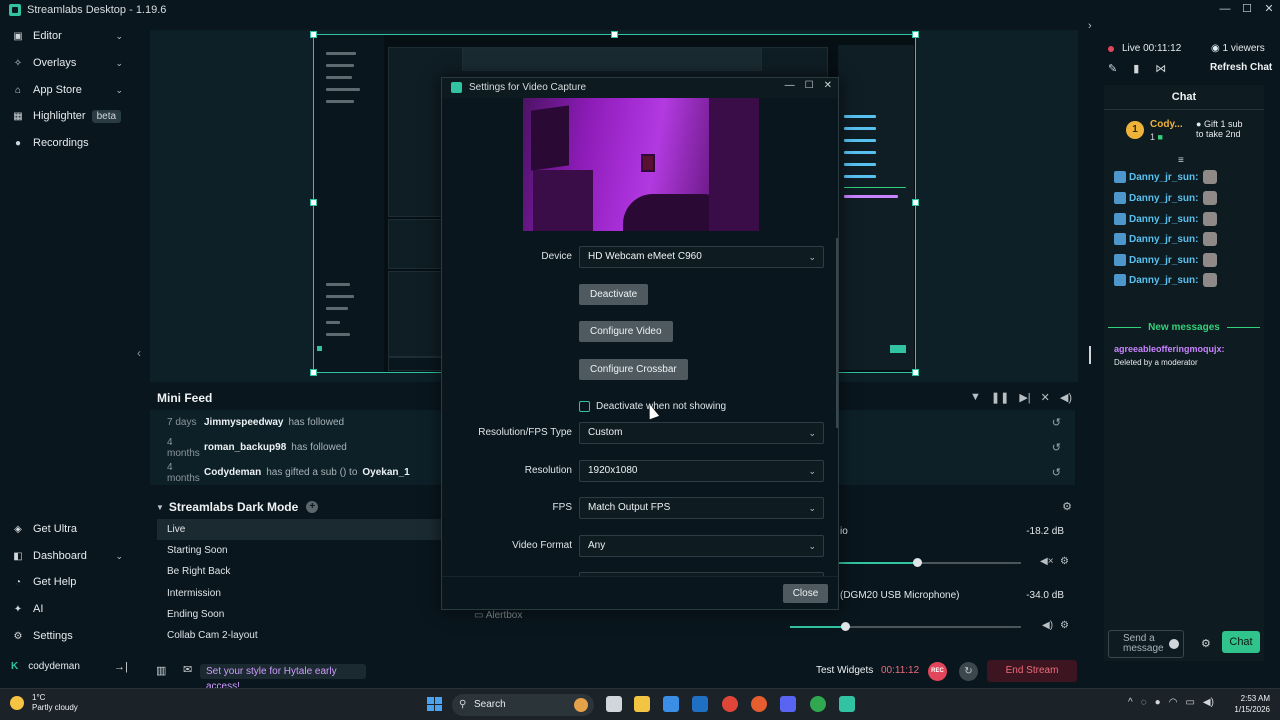  I want to click on device-select: HD Webcam eMeet C960 ⌄, so click(701, 257).